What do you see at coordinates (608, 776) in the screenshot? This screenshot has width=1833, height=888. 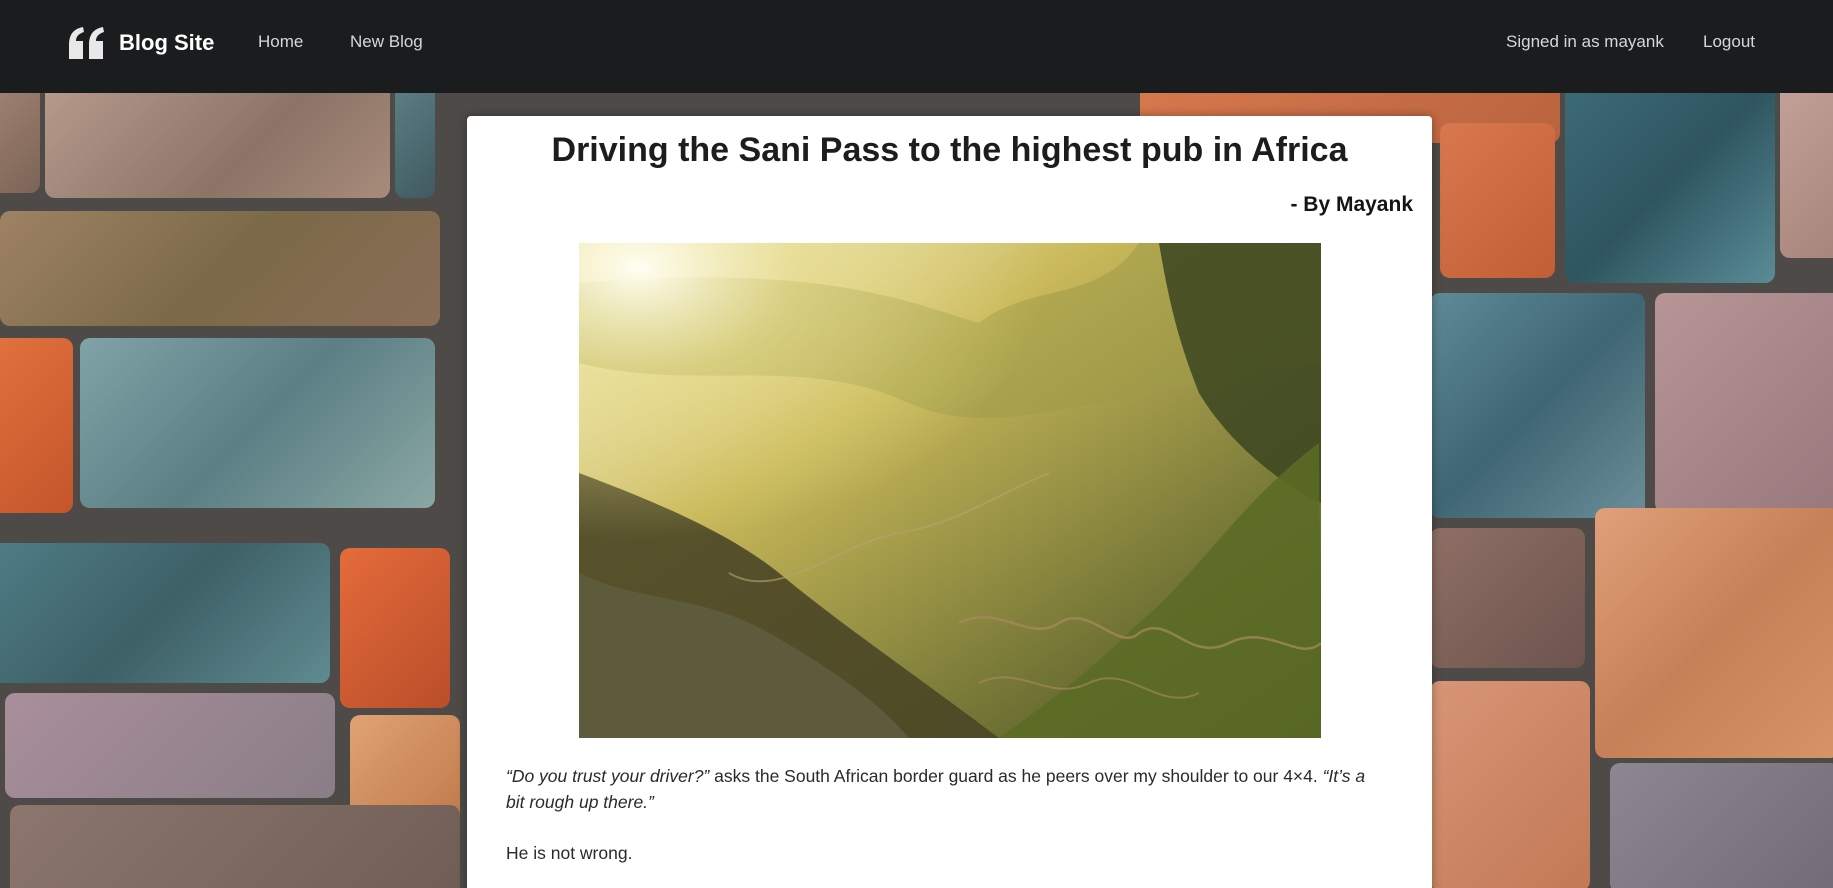 I see `quote-text: “Do you trust your driver?”` at bounding box center [608, 776].